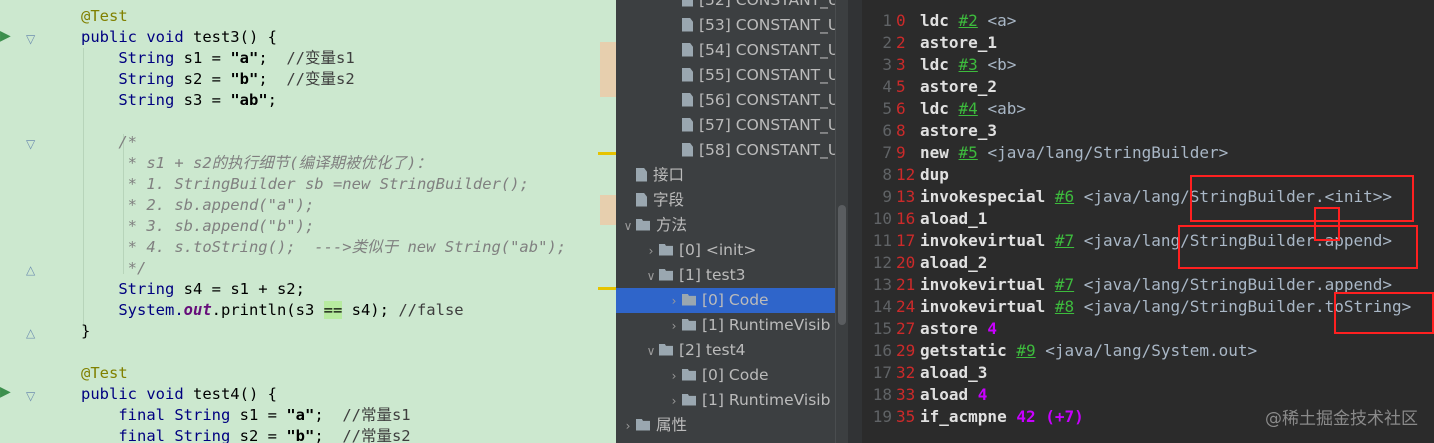  I want to click on constant-pool-ref: #8, so click(1064, 306).